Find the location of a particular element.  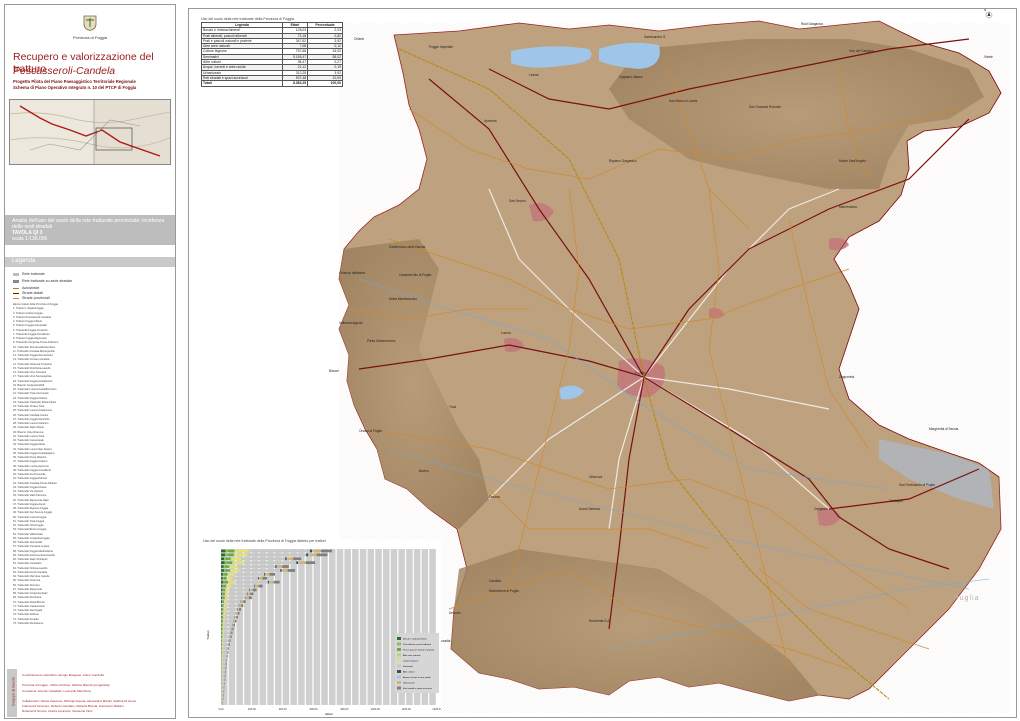

place-label: Casalvecchio di Puglia is located at coordinates (415, 275).